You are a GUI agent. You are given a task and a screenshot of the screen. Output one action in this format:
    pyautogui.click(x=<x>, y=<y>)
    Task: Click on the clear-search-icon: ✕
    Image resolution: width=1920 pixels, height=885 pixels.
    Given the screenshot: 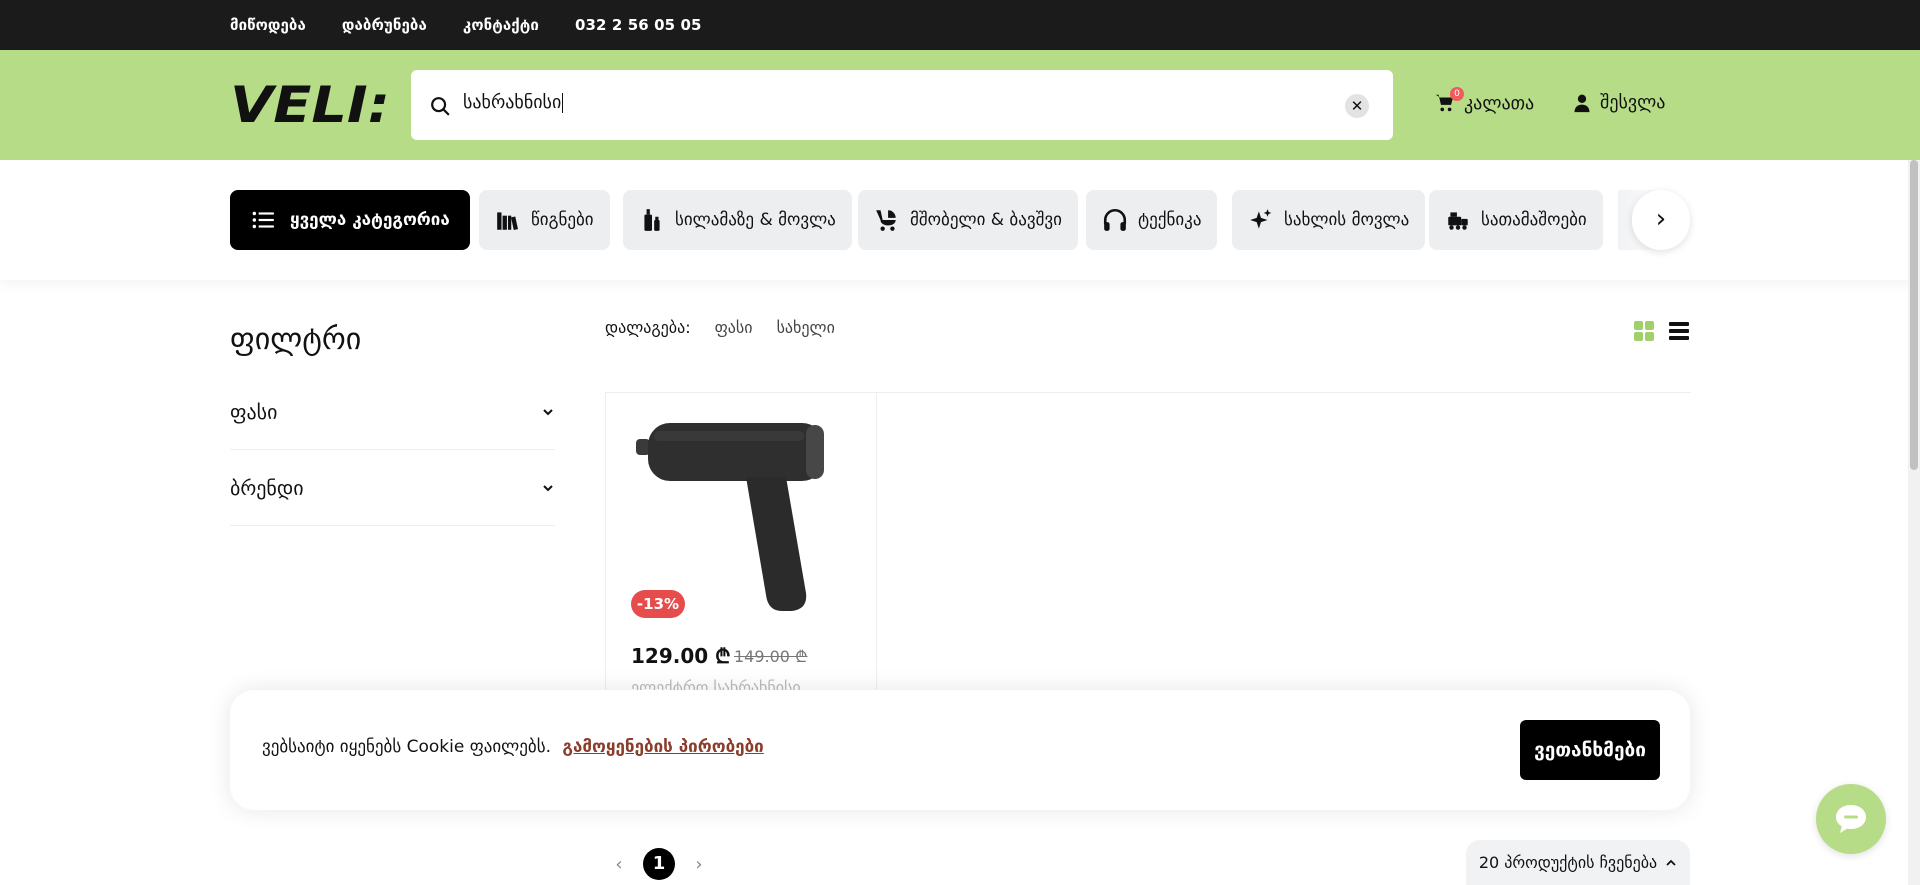 What is the action you would take?
    pyautogui.click(x=1357, y=106)
    